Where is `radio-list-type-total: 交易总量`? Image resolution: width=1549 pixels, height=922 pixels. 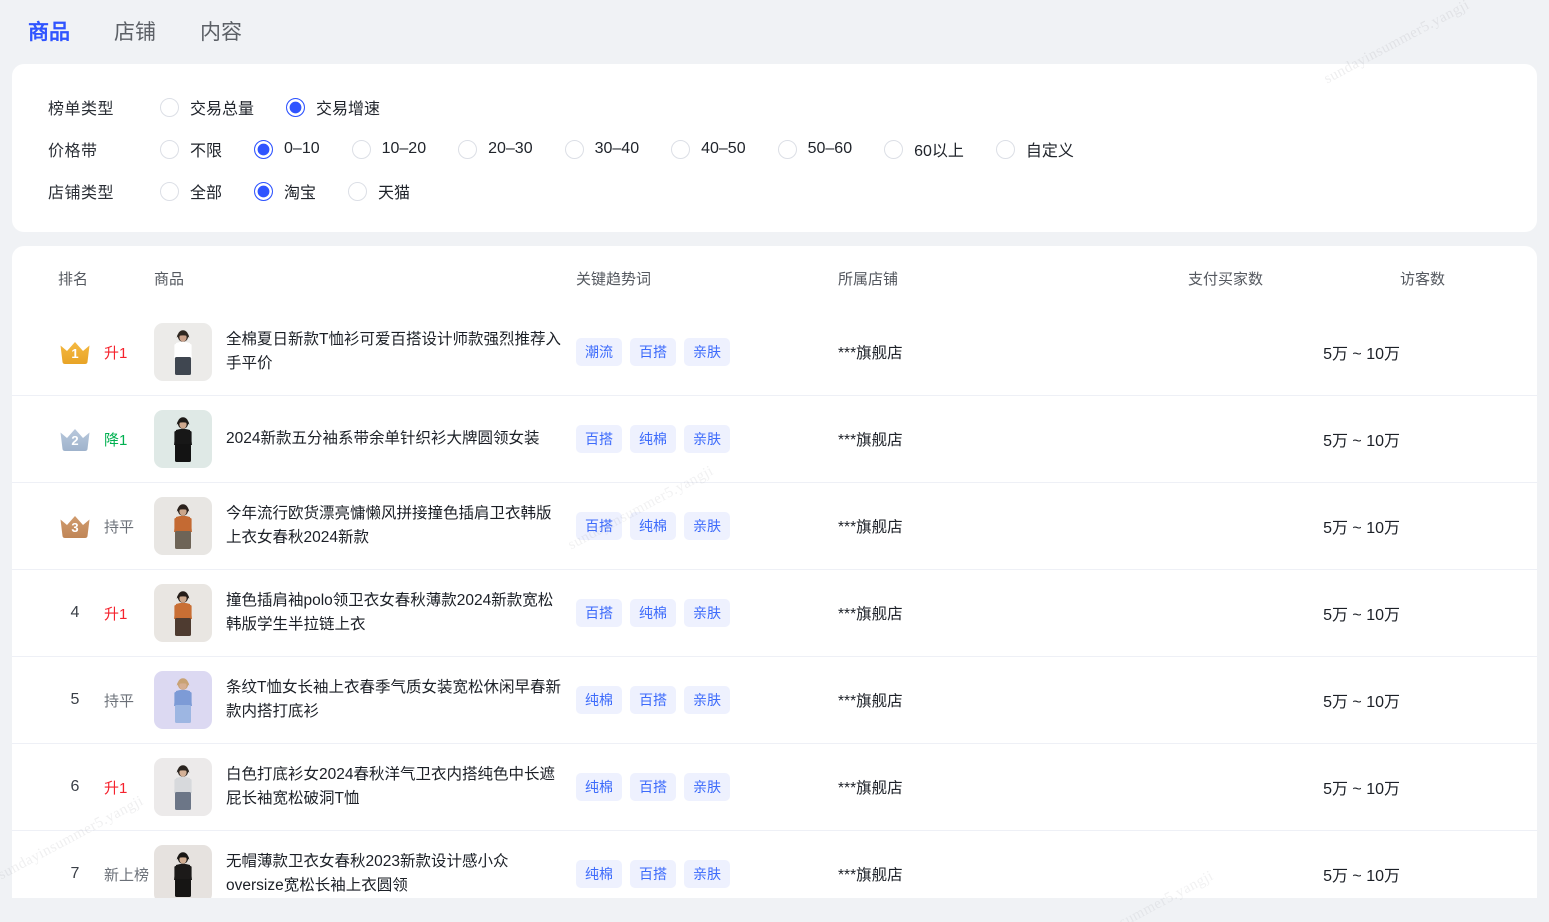
radio-list-type-total: 交易总量 is located at coordinates (219, 107).